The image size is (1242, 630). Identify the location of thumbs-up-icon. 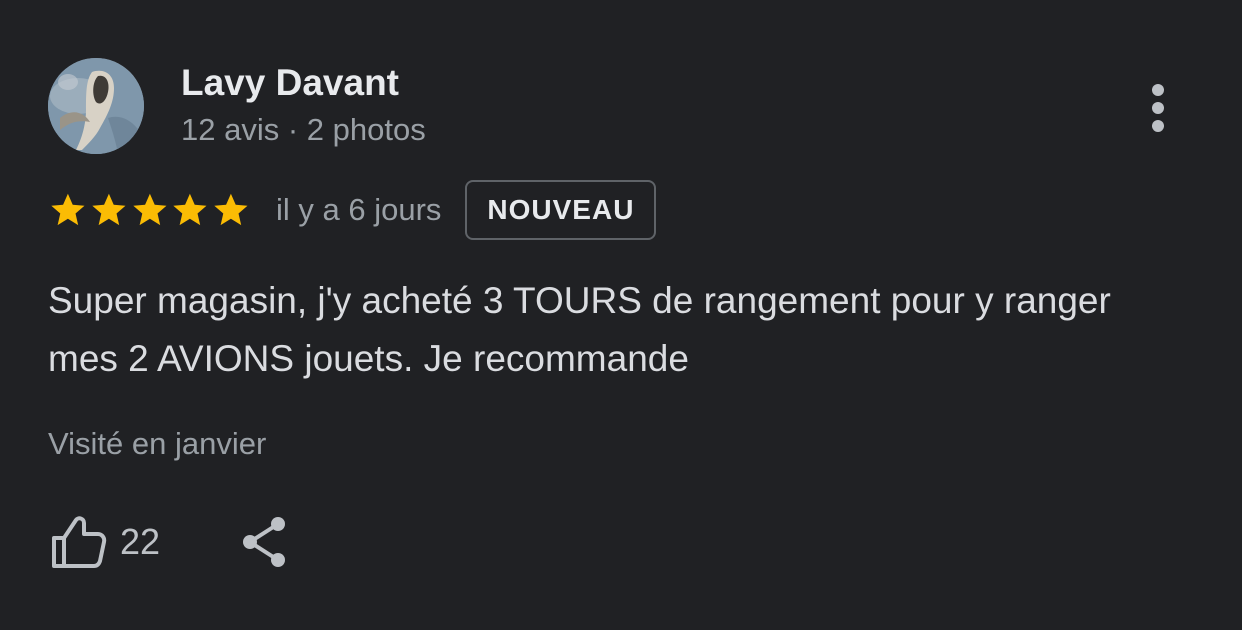
(79, 542).